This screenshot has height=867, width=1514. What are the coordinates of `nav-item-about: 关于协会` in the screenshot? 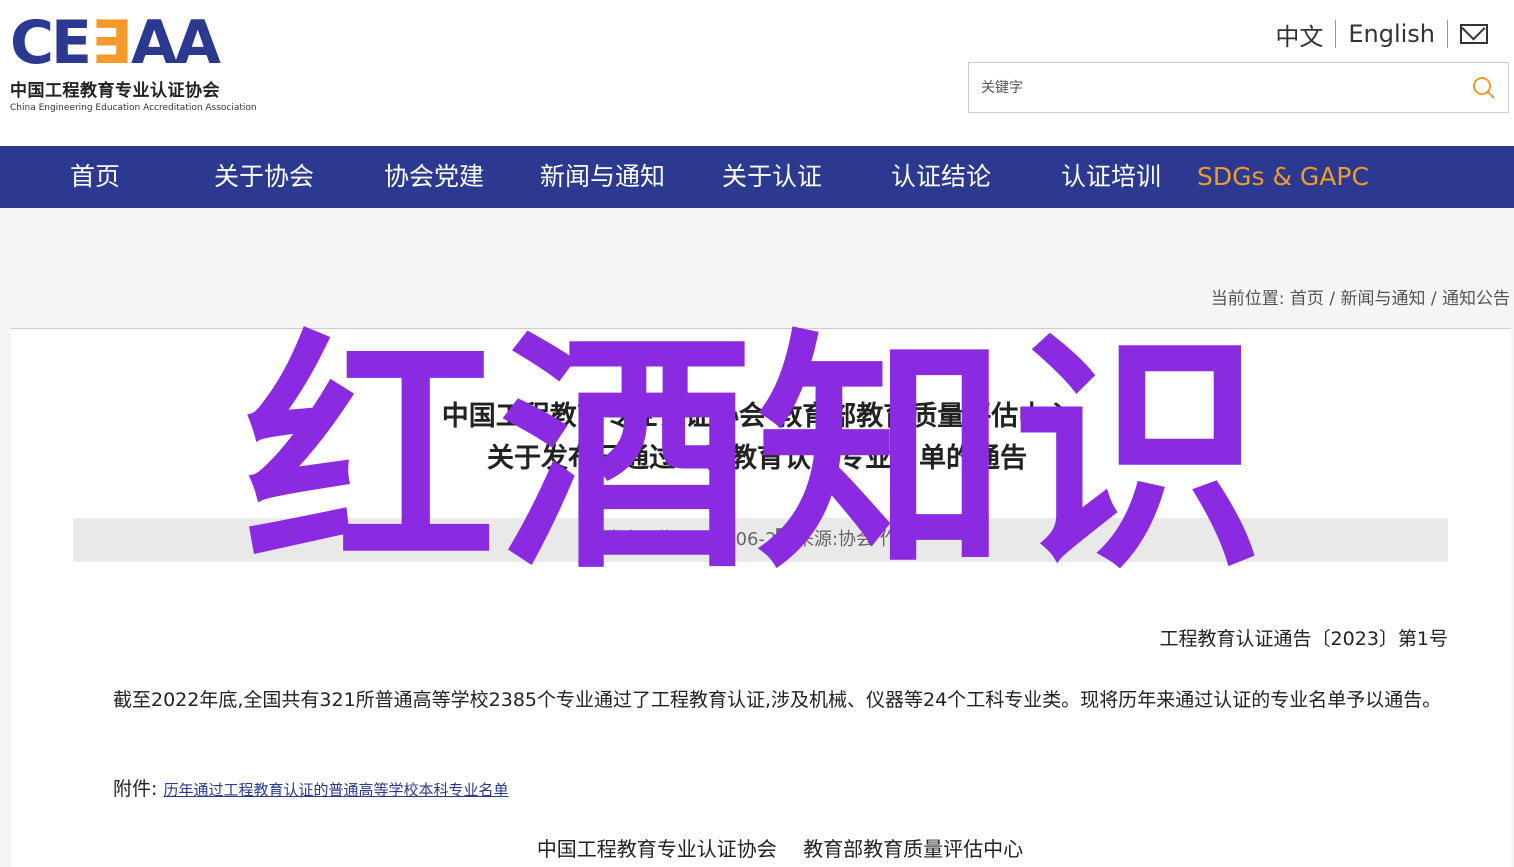 It's located at (264, 177).